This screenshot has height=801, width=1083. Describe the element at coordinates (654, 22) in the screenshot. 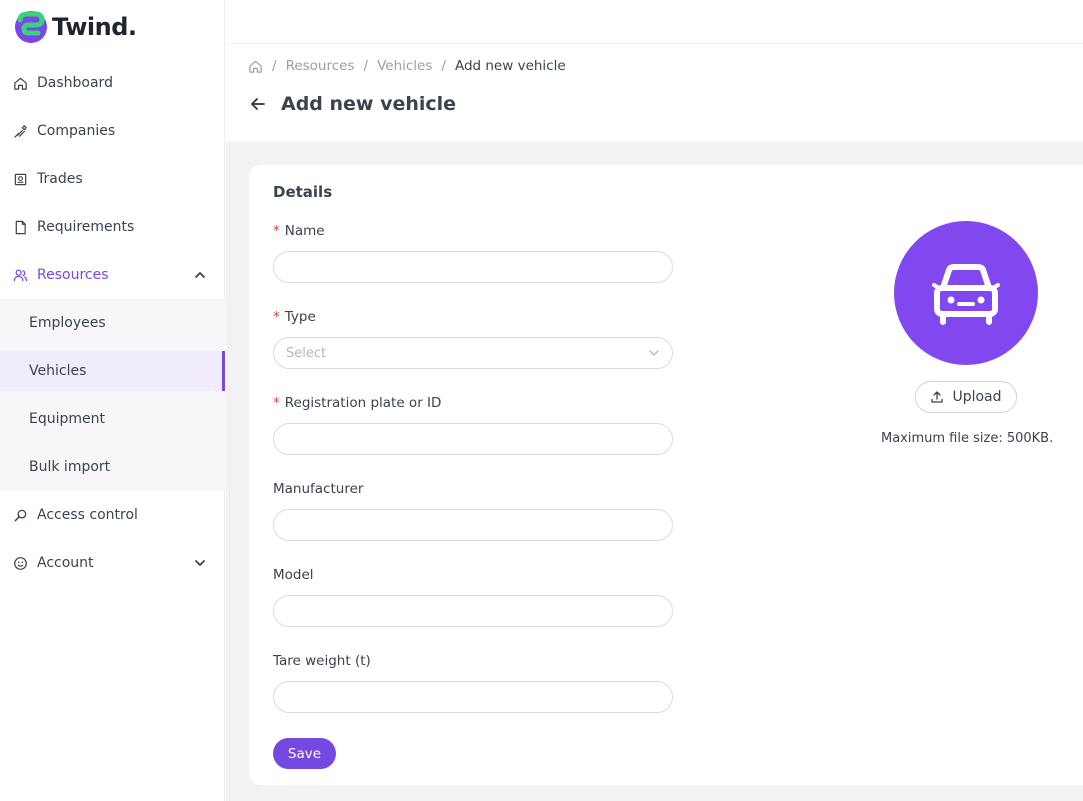

I see `top-bar` at that location.